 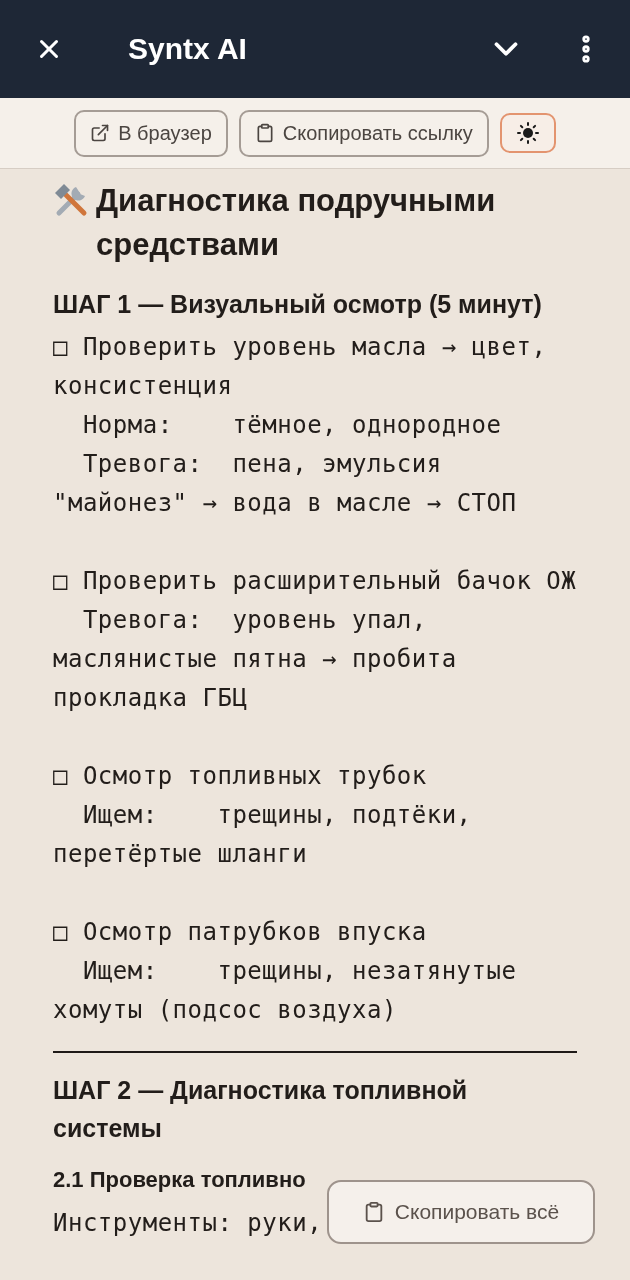 I want to click on step-heading: ШАГ 1 — Визуальный осмотр (5 минут), so click(x=297, y=304).